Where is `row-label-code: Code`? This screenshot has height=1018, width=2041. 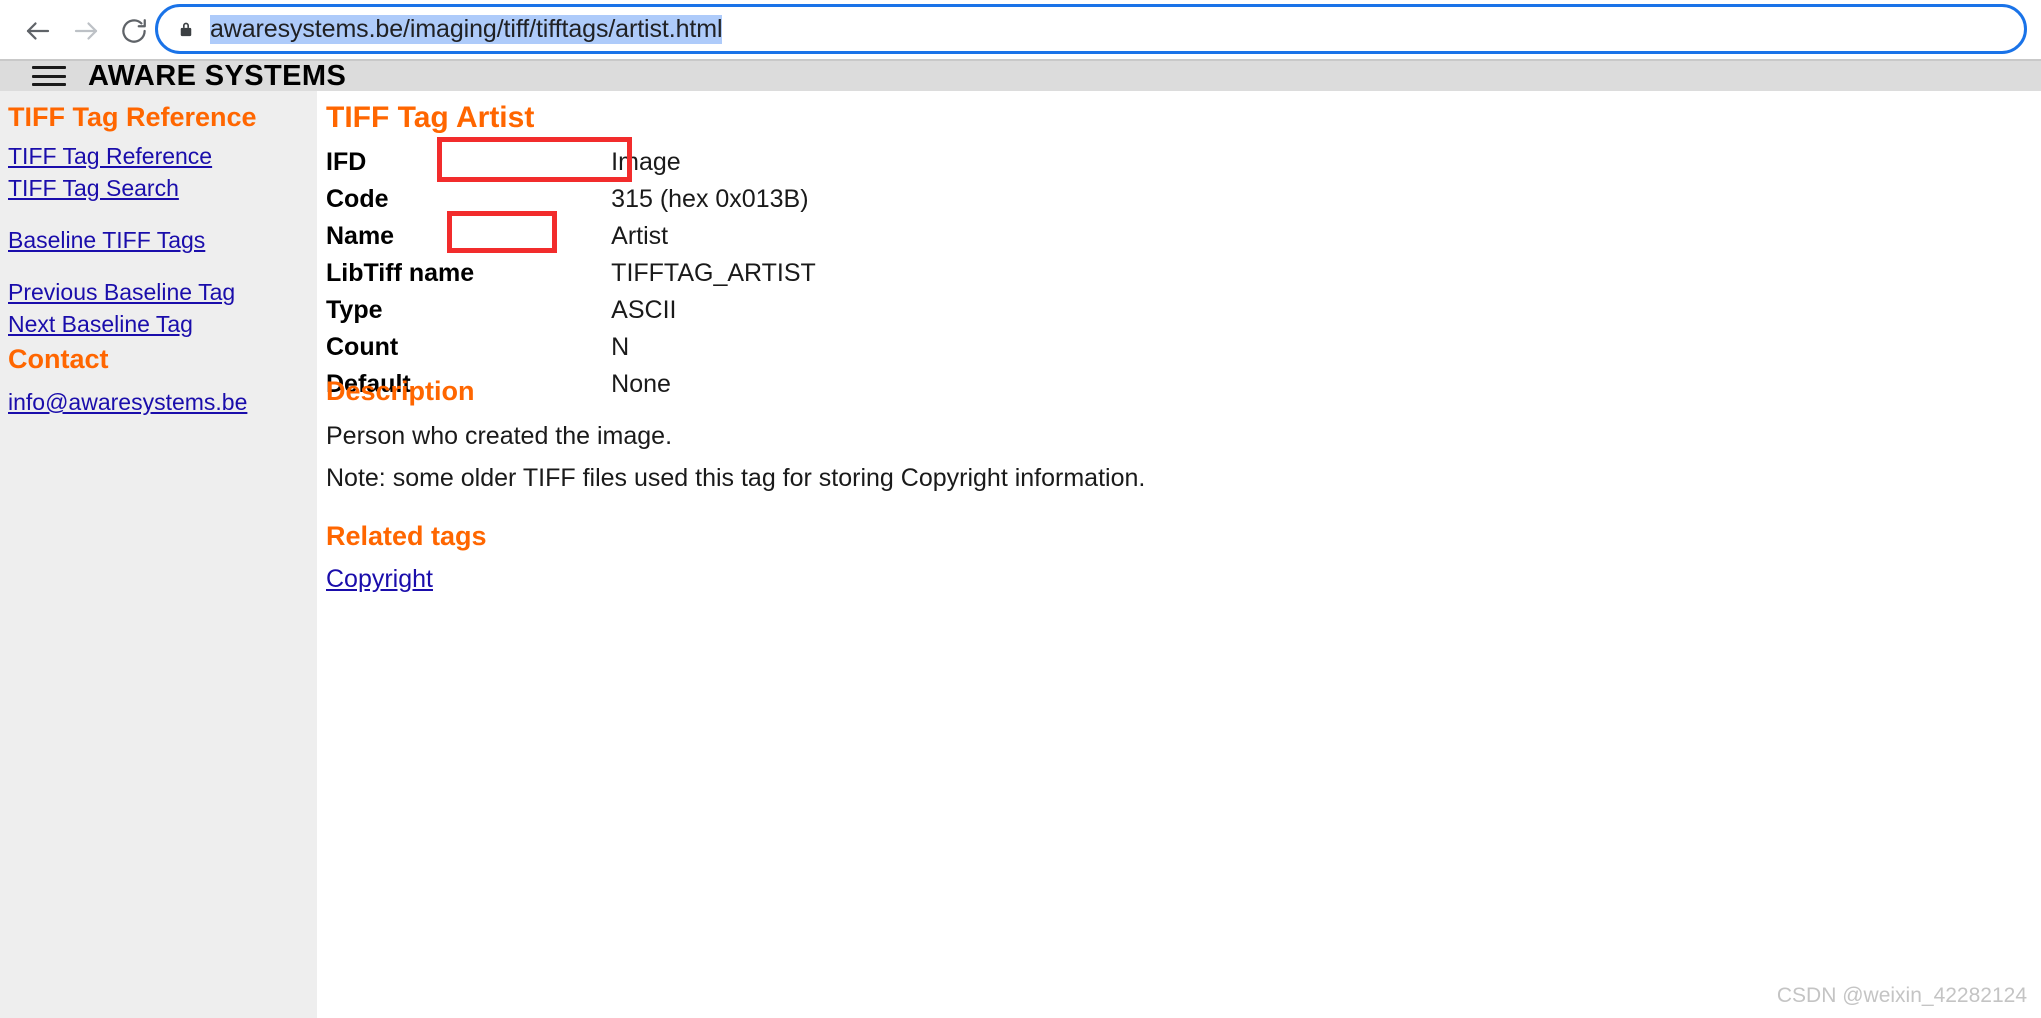 row-label-code: Code is located at coordinates (357, 199).